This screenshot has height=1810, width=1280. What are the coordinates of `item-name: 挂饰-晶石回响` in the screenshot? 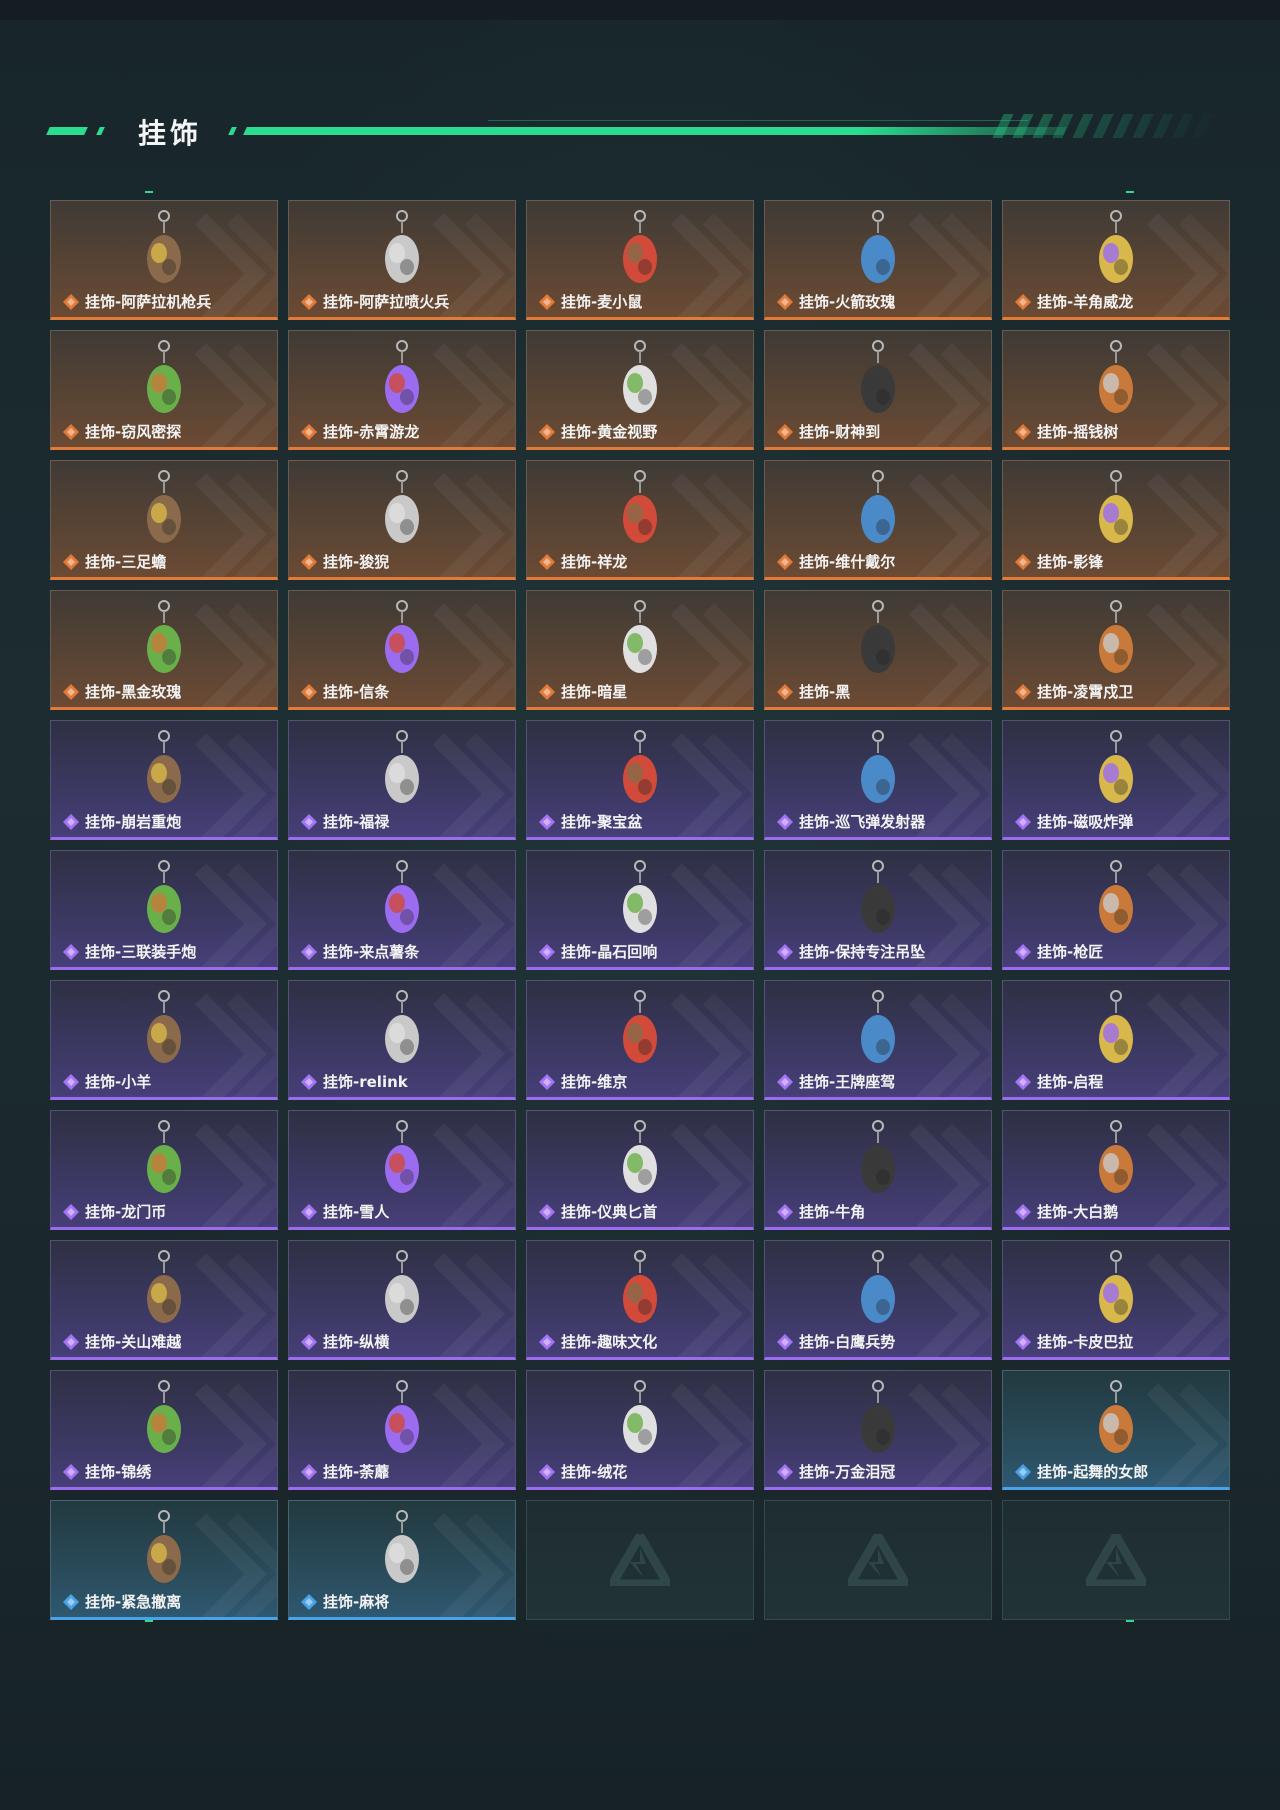 It's located at (609, 952).